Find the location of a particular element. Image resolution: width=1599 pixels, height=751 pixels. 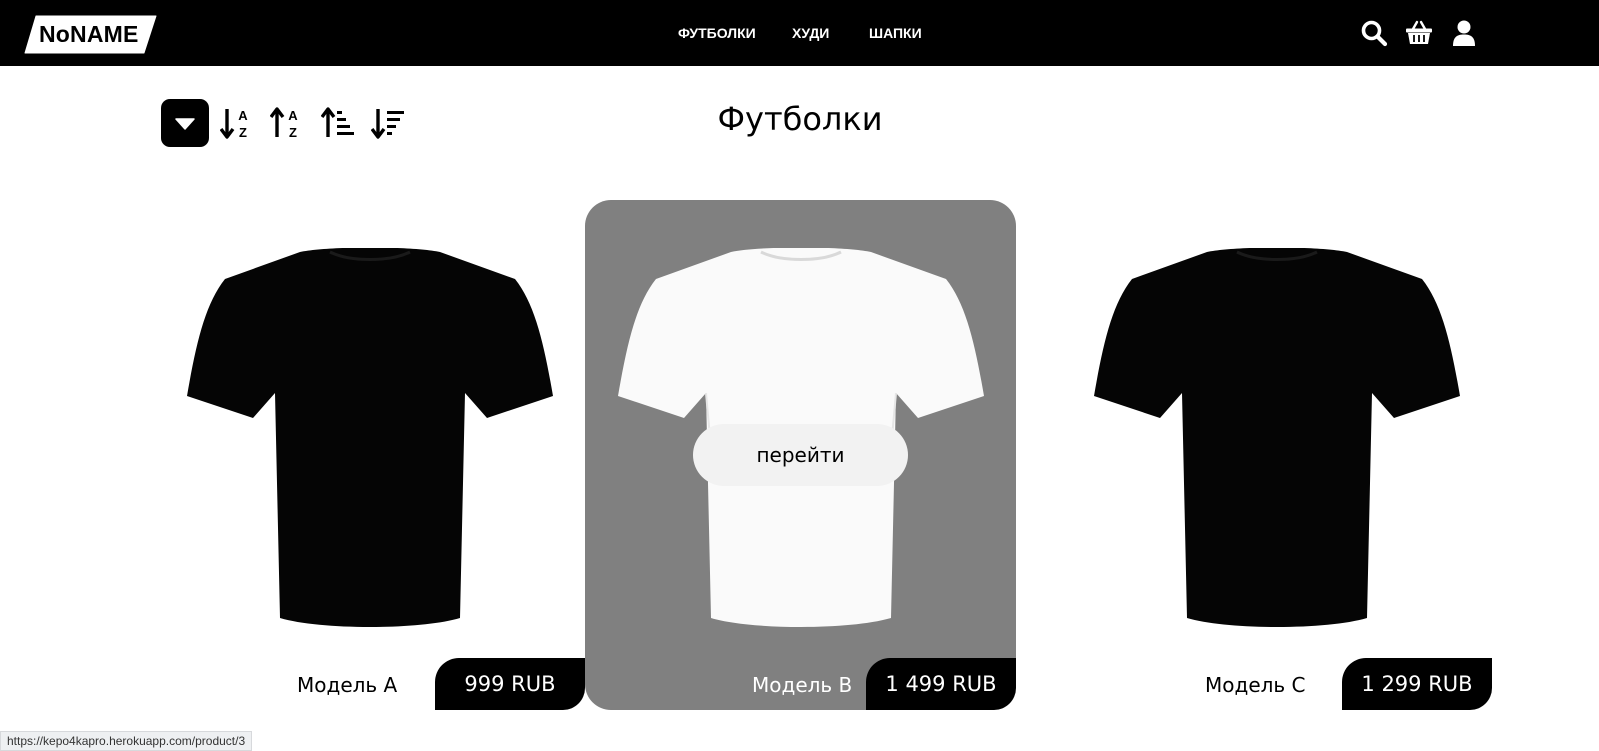

sort-amount-up-icon is located at coordinates (337, 123).